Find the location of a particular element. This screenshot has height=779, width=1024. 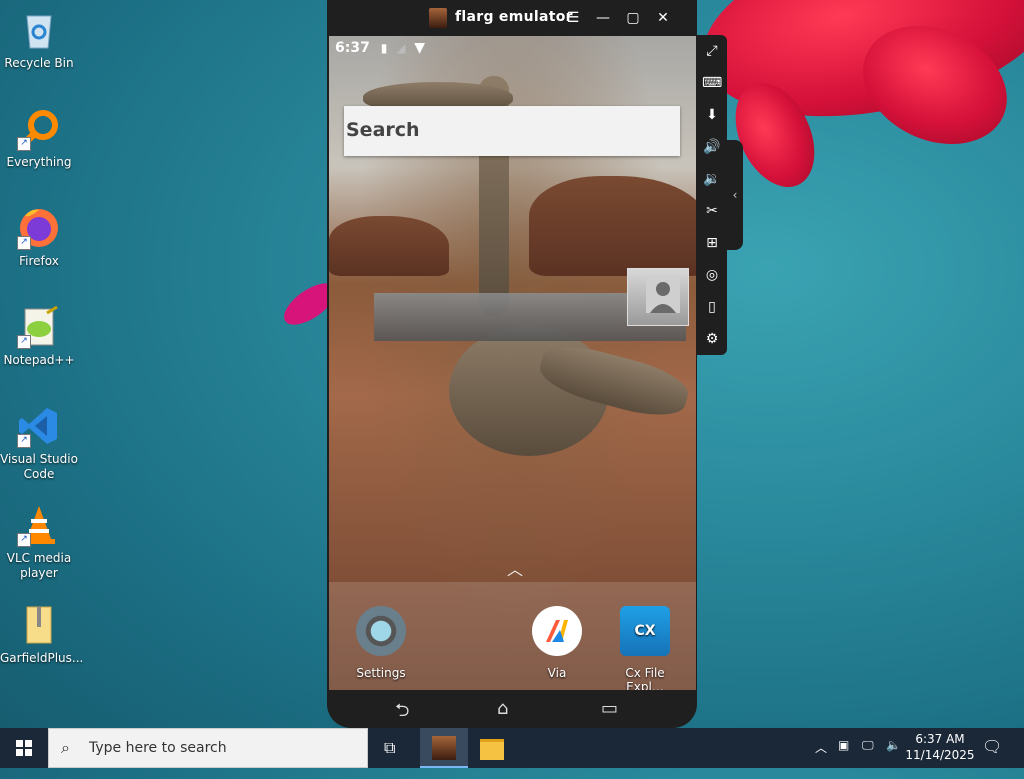

close-icon: ✕ is located at coordinates (663, 18).